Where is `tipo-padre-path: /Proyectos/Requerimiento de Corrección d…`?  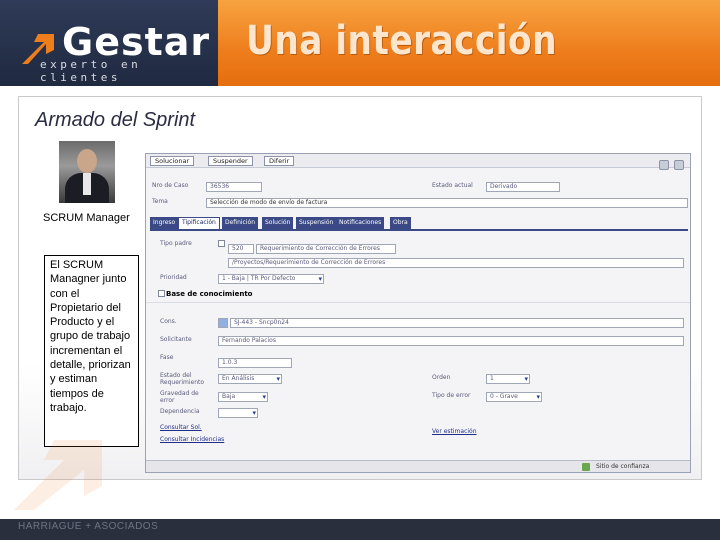
tipo-padre-path: /Proyectos/Requerimiento de Corrección d… is located at coordinates (456, 263).